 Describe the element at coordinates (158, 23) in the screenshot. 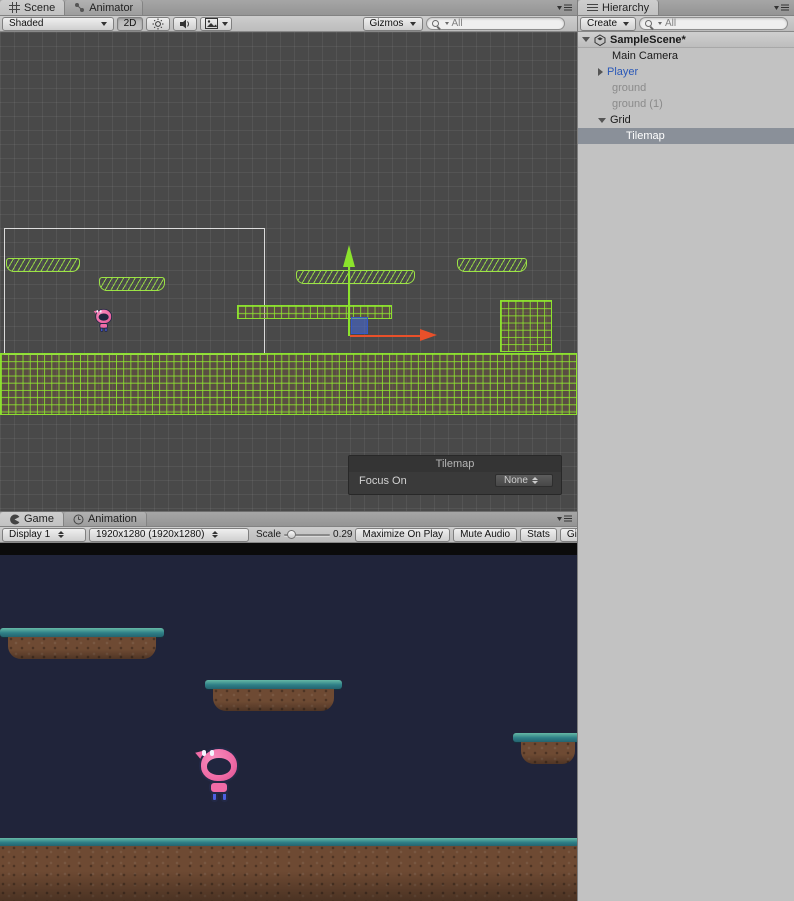

I see `scene-lighting-button` at that location.